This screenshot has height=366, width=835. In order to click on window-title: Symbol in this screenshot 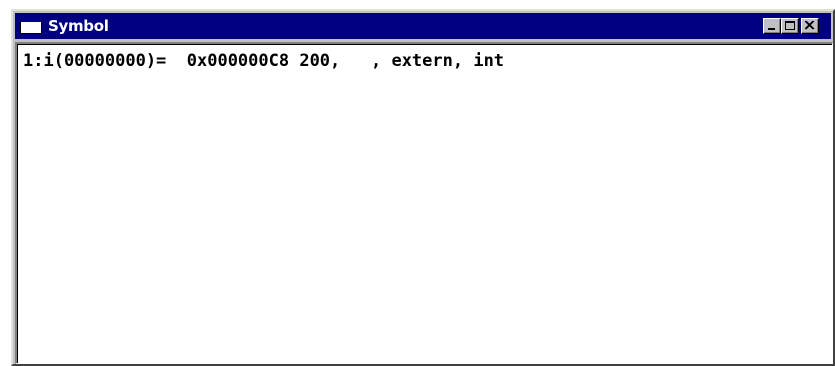, I will do `click(78, 26)`.